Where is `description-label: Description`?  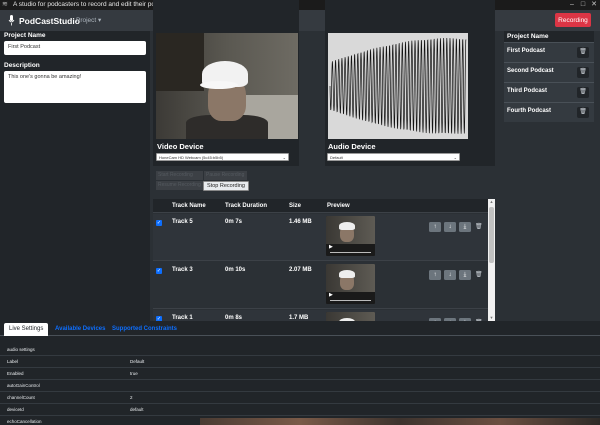
description-label: Description is located at coordinates (22, 65).